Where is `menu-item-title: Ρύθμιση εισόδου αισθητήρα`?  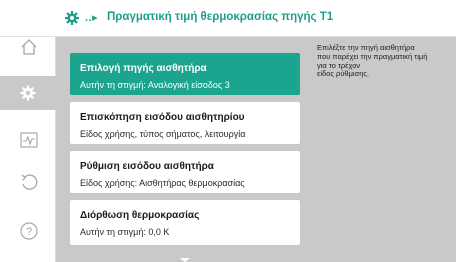 menu-item-title: Ρύθμιση εισόδου αισθητήρα is located at coordinates (147, 166).